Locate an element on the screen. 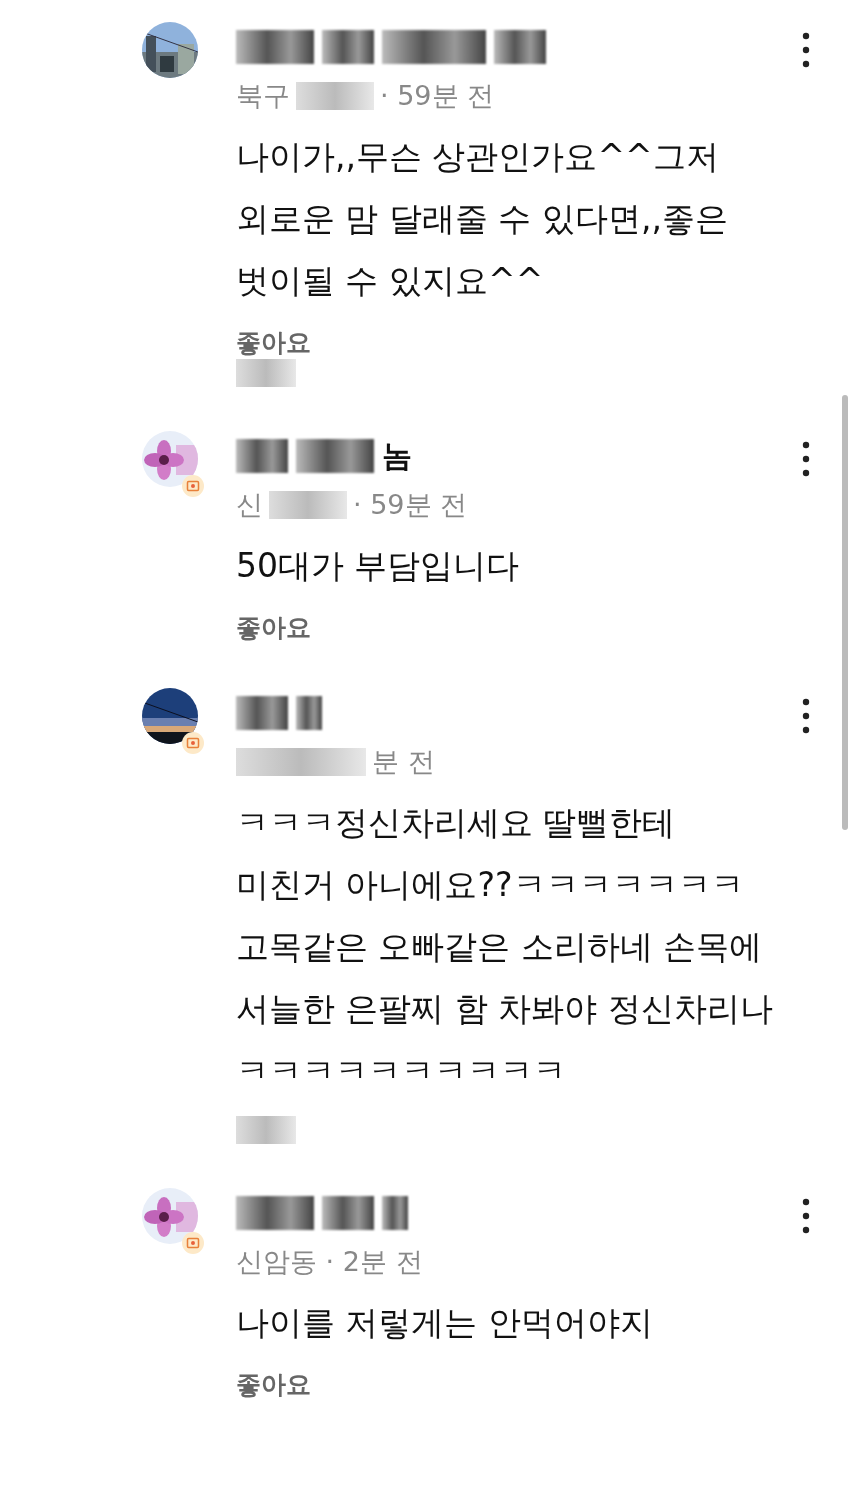 This screenshot has height=1487, width=850. comment-text: ㅋㅋㅋㅋㅋㅋㅋㅋㅋㅋ is located at coordinates (401, 1071).